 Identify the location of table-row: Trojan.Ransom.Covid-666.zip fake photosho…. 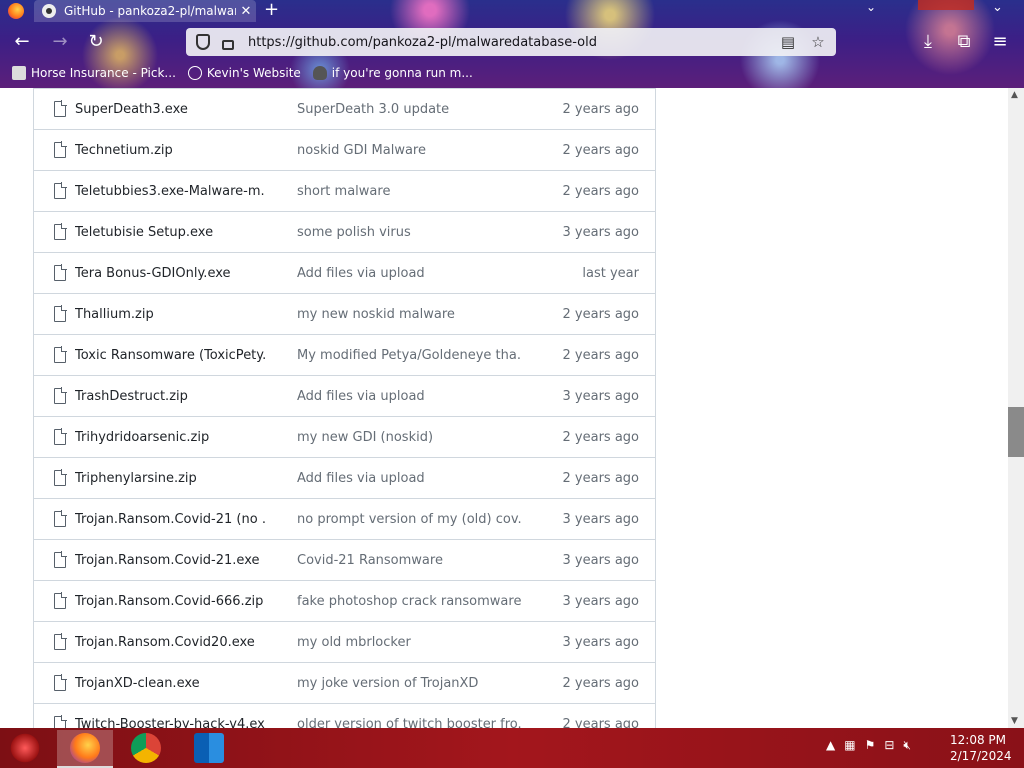
(344, 600).